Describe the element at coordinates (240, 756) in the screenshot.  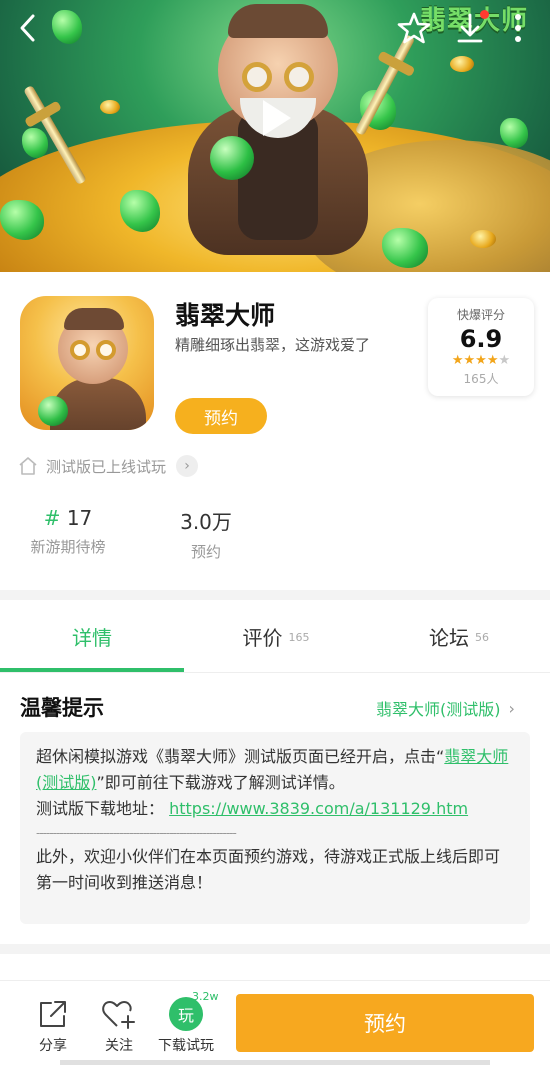
I see `notice-text: 超休闲模拟游戏《翡翠大师》测试版页面已经开启，点击“` at that location.